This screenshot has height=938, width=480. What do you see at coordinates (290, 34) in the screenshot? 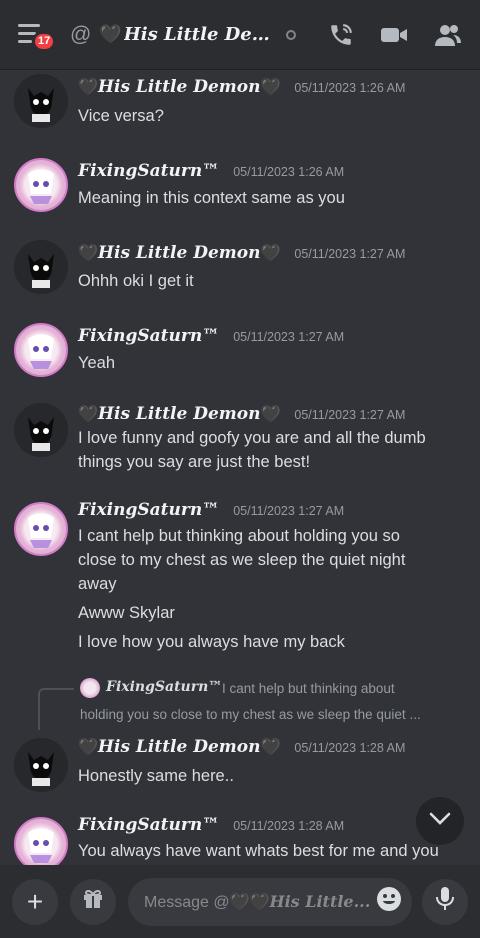
I see `status-idle-icon` at bounding box center [290, 34].